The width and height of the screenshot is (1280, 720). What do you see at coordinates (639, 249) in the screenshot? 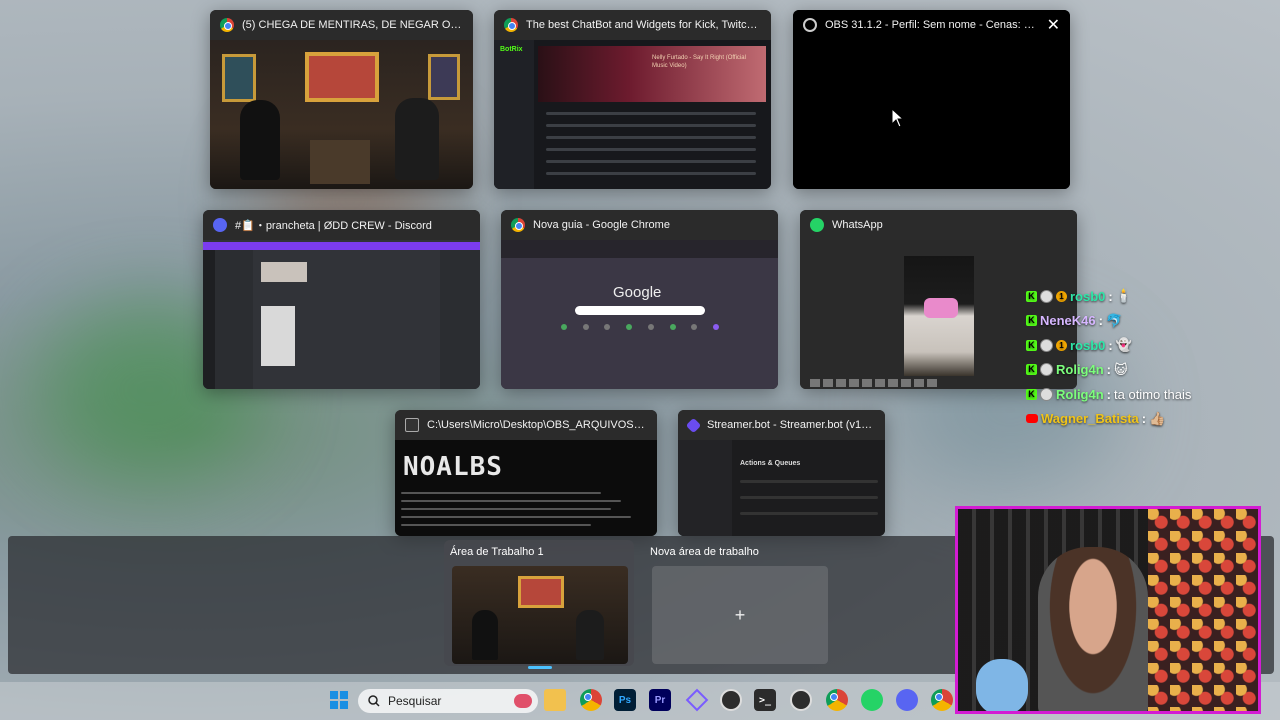
I see `chrome-tabbar` at bounding box center [639, 249].